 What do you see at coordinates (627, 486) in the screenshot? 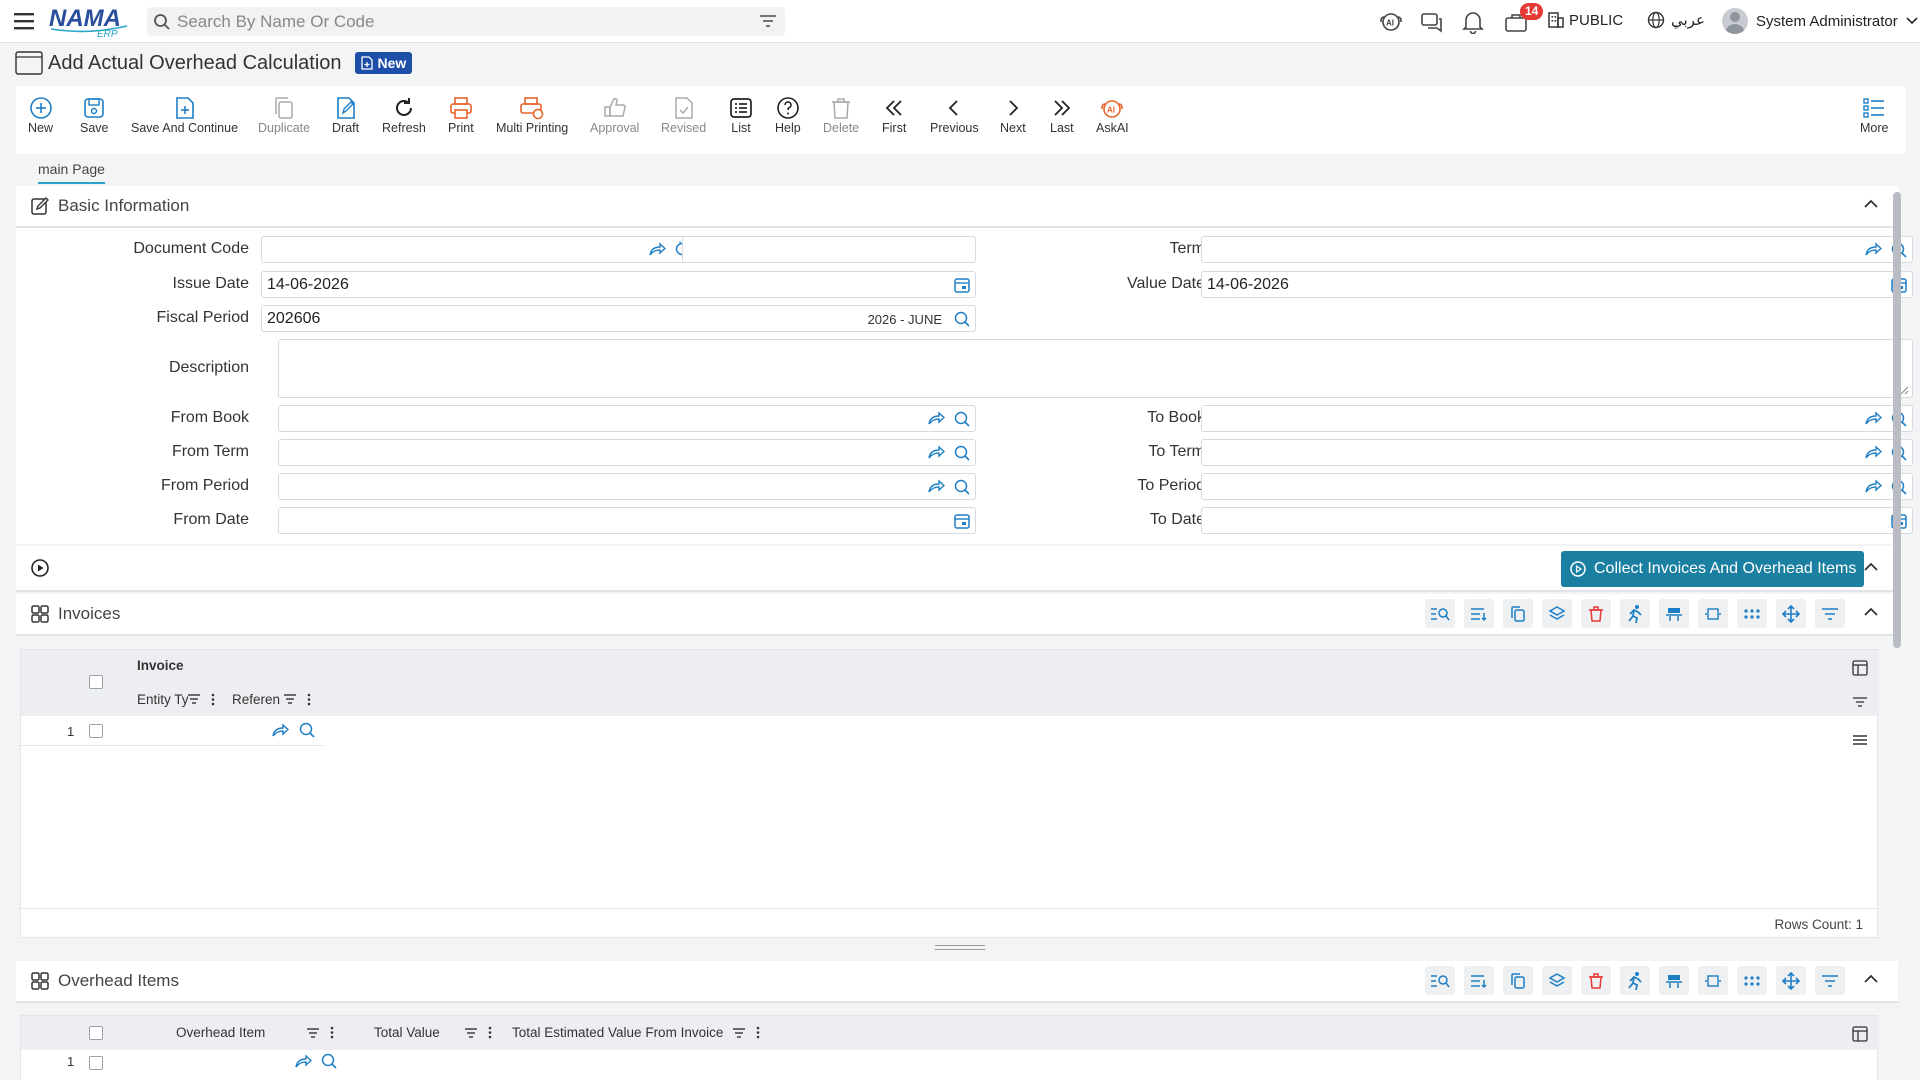
I see `from-period-field` at bounding box center [627, 486].